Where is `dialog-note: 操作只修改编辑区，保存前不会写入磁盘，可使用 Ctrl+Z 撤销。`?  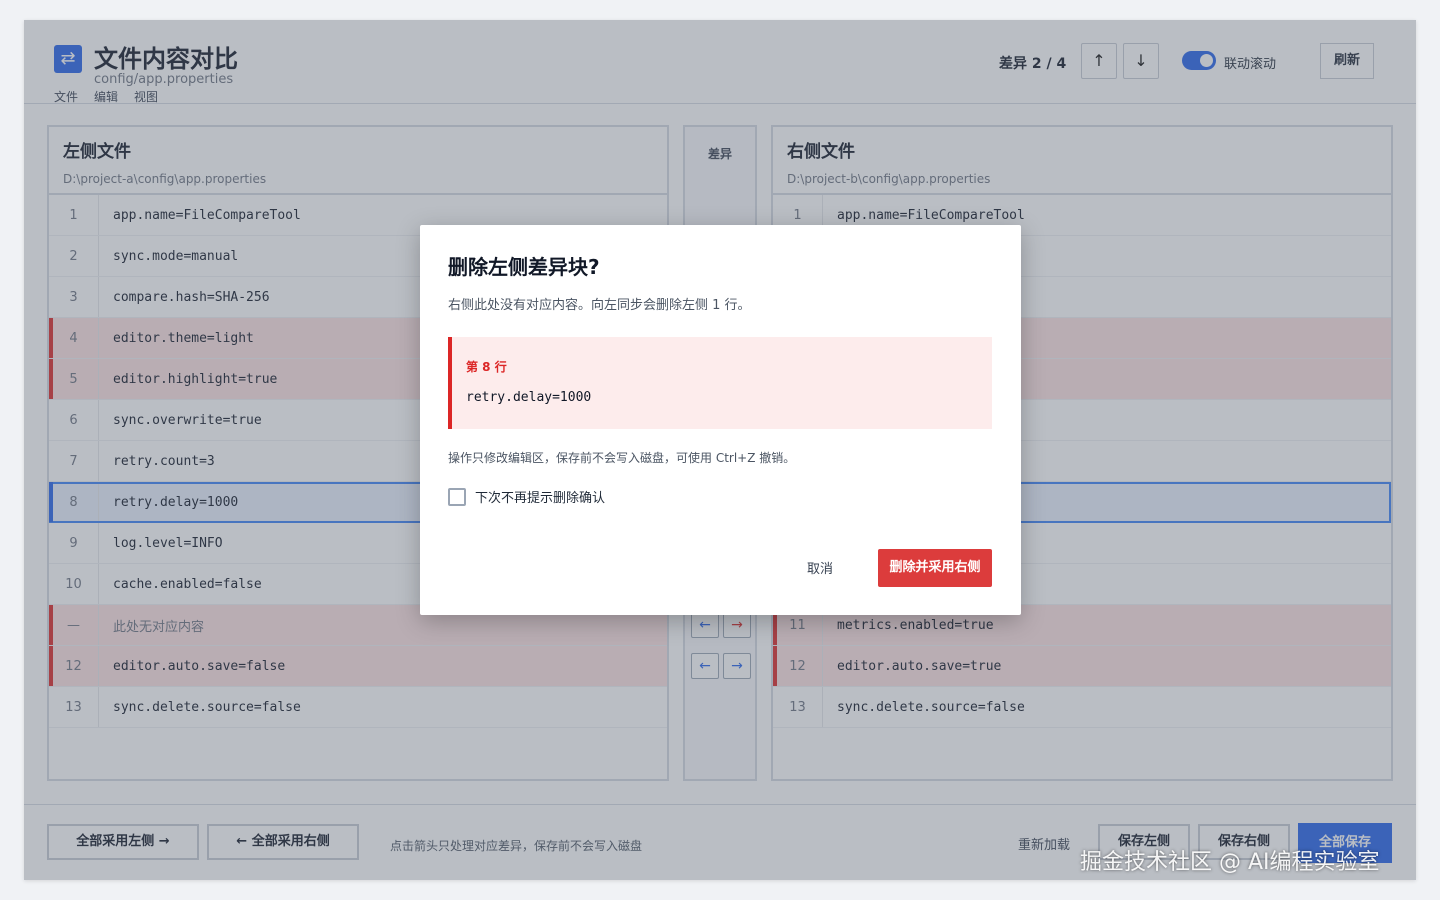 dialog-note: 操作只修改编辑区，保存前不会写入磁盘，可使用 Ctrl+Z 撤销。 is located at coordinates (622, 458).